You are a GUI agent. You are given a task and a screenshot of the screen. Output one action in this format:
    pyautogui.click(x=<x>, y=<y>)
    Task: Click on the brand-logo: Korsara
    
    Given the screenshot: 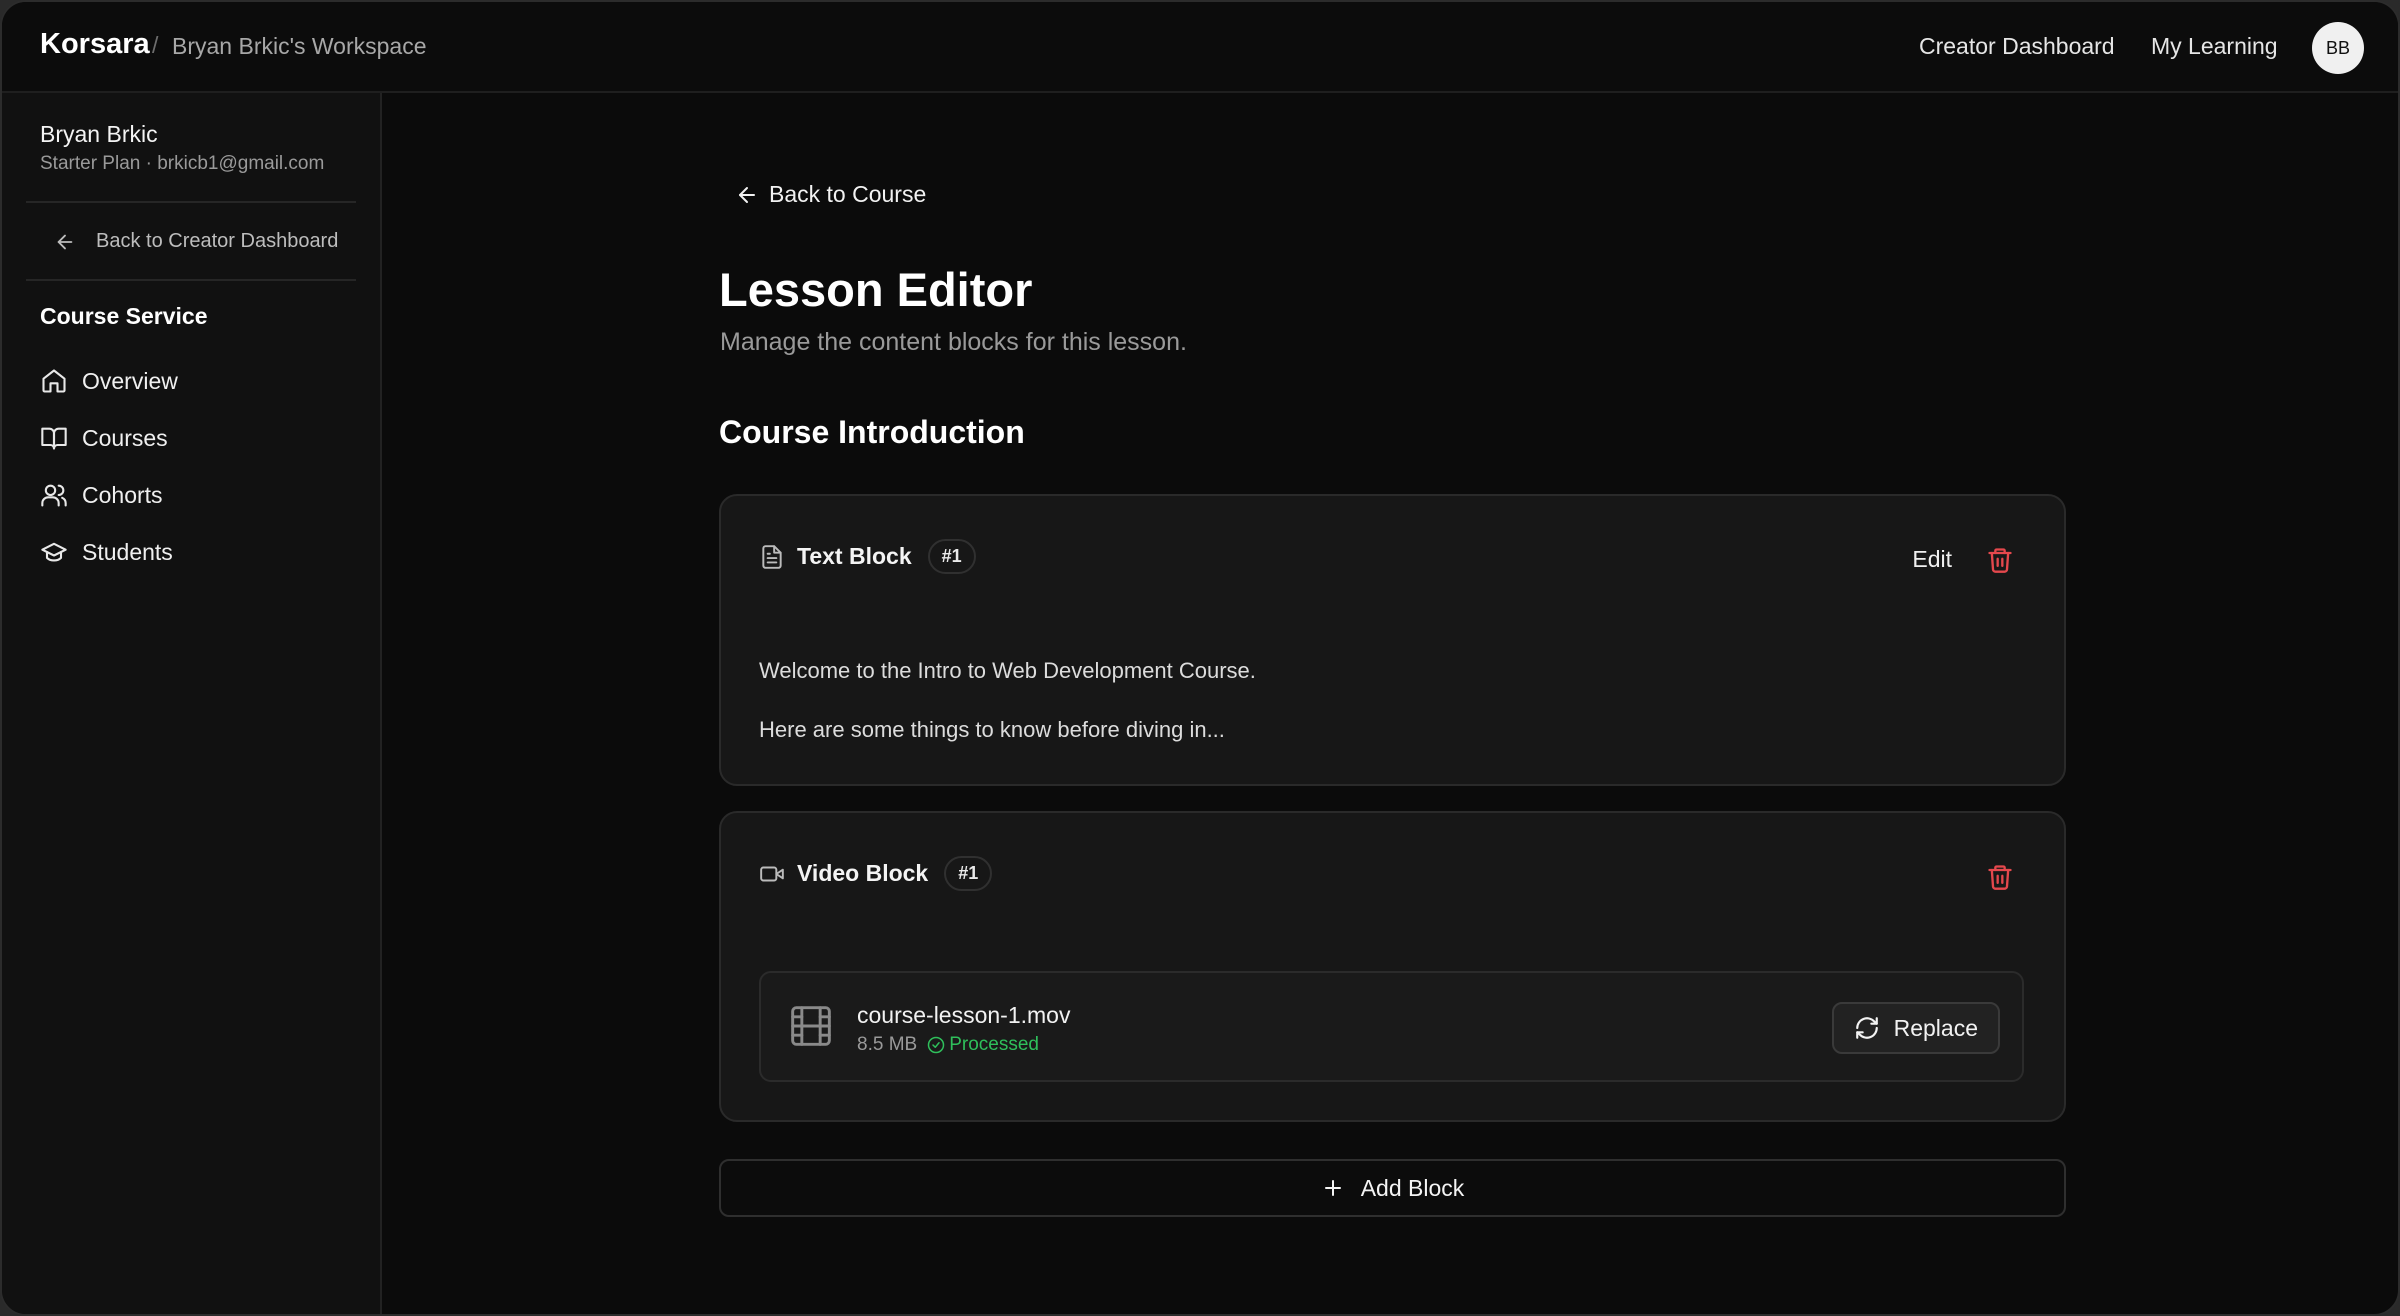 What is the action you would take?
    pyautogui.click(x=95, y=44)
    